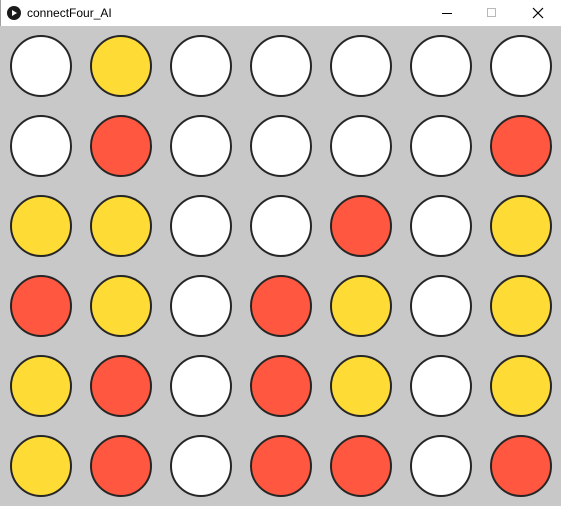 Image resolution: width=561 pixels, height=506 pixels. Describe the element at coordinates (538, 13) in the screenshot. I see `close-icon` at that location.